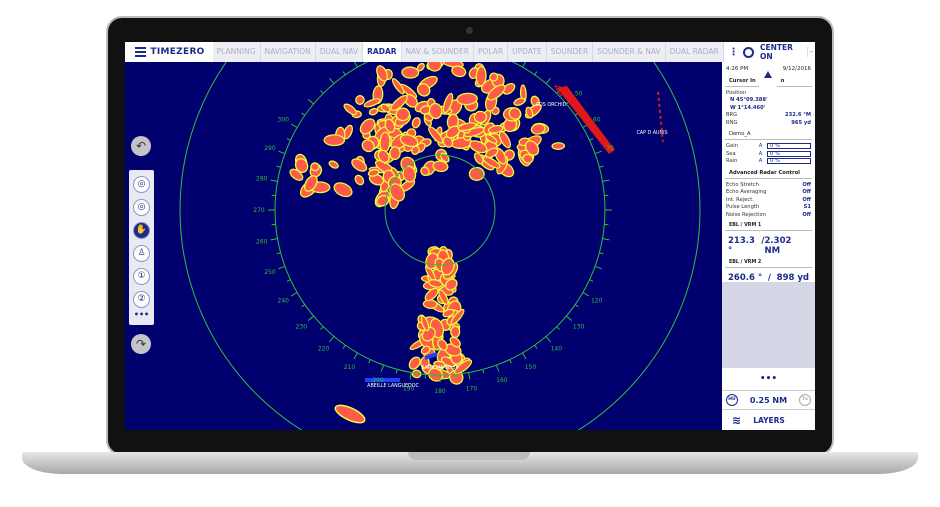  Describe the element at coordinates (551, 105) in the screenshot. I see `target-label: COS ORCHID` at that location.